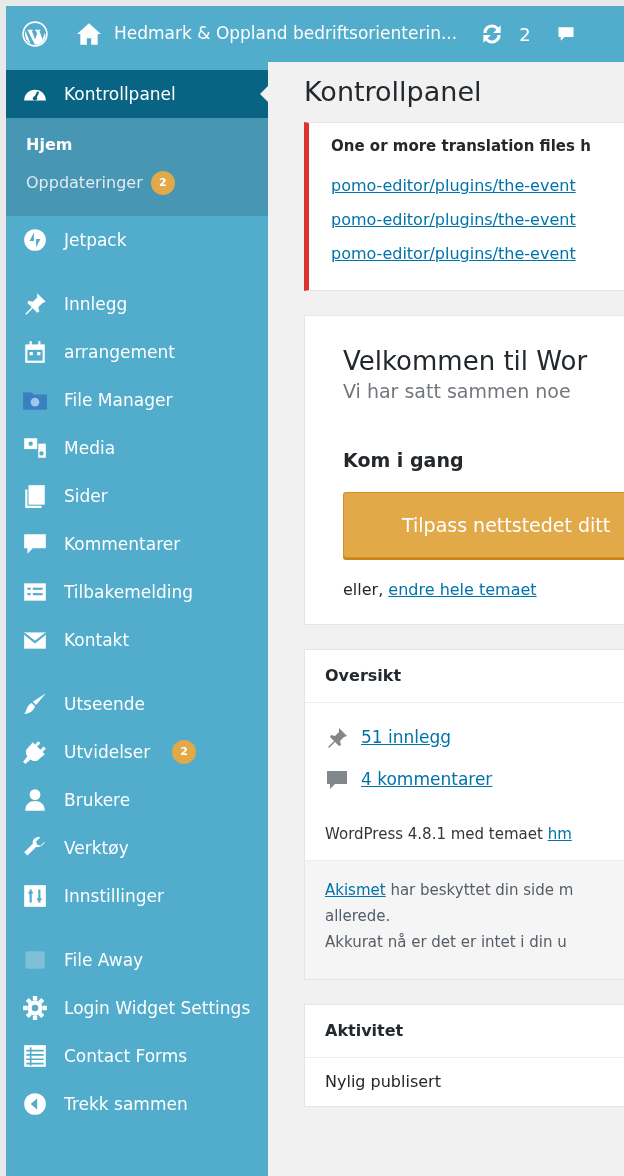 The image size is (624, 1176). Describe the element at coordinates (137, 94) in the screenshot. I see `sidebar-item: Kontrollpanel` at that location.